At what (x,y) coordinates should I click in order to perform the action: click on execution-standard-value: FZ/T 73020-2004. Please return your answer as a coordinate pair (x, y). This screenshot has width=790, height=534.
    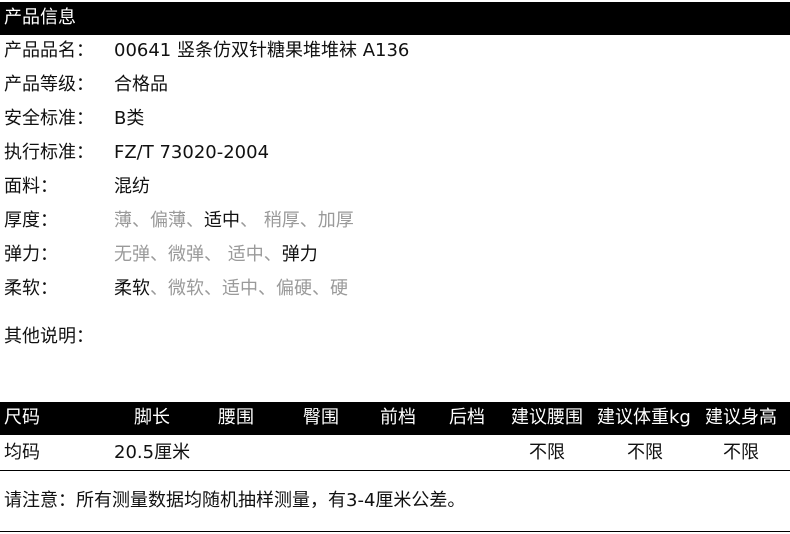
    Looking at the image, I should click on (192, 152).